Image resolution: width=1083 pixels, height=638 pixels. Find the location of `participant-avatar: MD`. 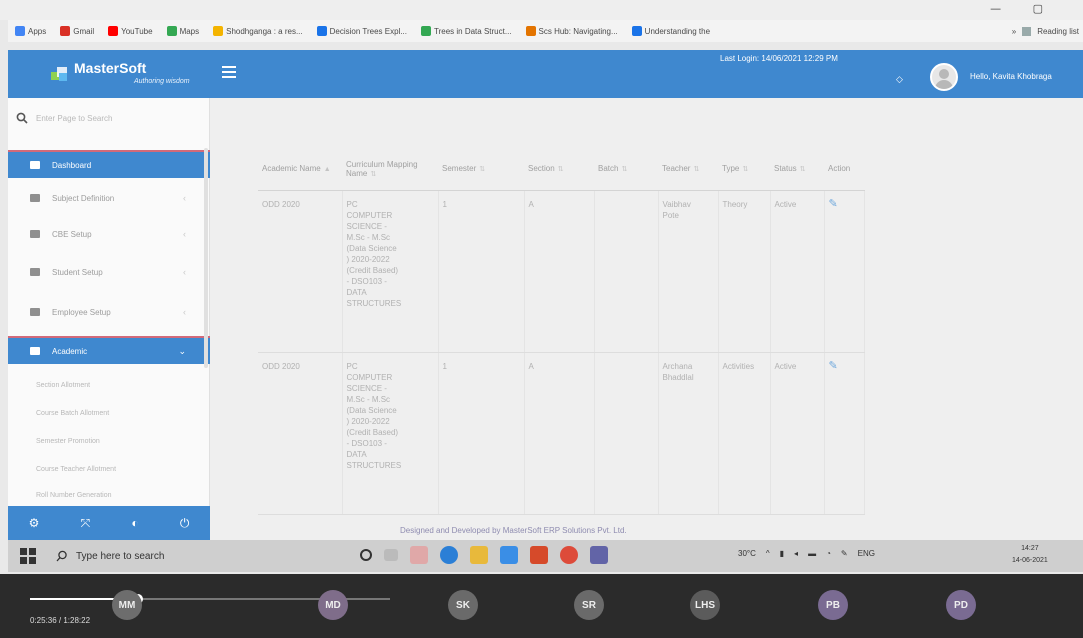

participant-avatar: MD is located at coordinates (333, 605).